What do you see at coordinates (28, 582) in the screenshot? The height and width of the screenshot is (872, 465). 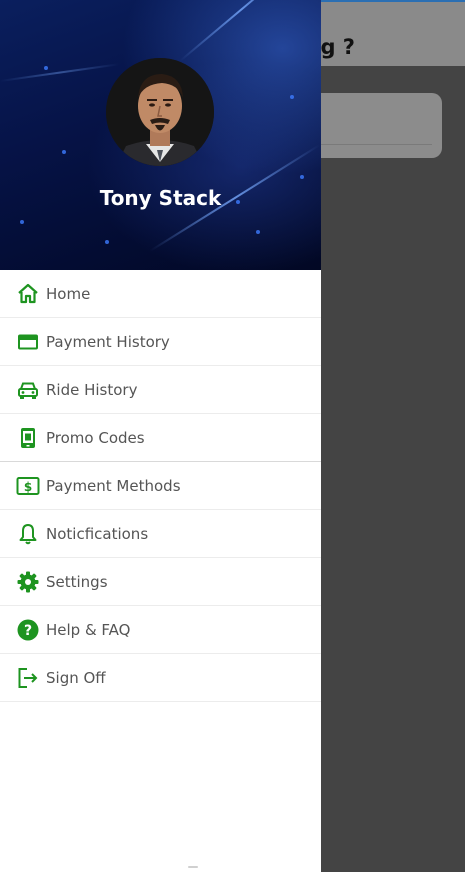 I see `gear-icon` at bounding box center [28, 582].